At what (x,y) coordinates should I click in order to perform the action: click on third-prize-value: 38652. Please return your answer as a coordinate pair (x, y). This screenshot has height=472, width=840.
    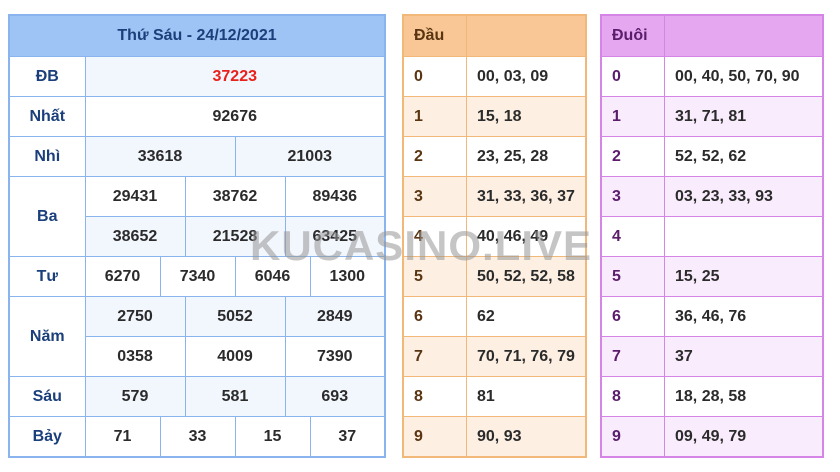
    Looking at the image, I should click on (135, 236).